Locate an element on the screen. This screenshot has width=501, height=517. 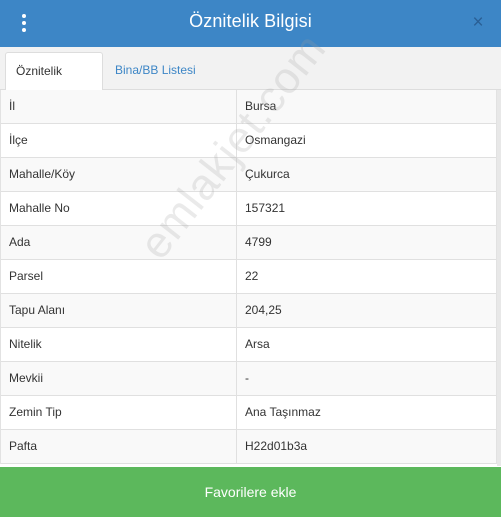
row-value: 204,25 is located at coordinates (263, 310).